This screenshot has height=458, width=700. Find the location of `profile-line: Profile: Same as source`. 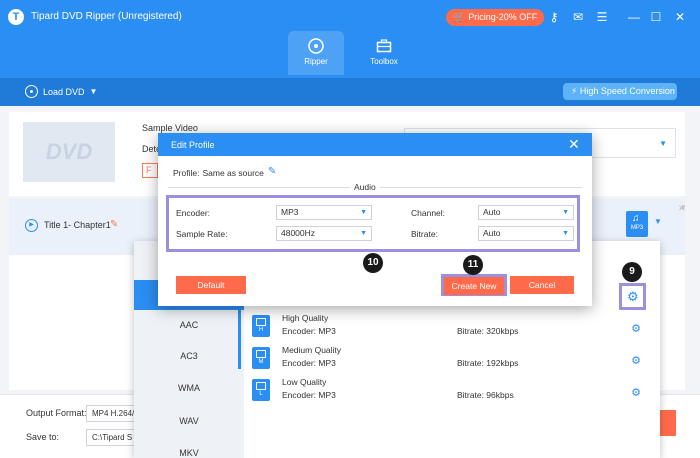

profile-line: Profile: Same as source is located at coordinates (218, 173).